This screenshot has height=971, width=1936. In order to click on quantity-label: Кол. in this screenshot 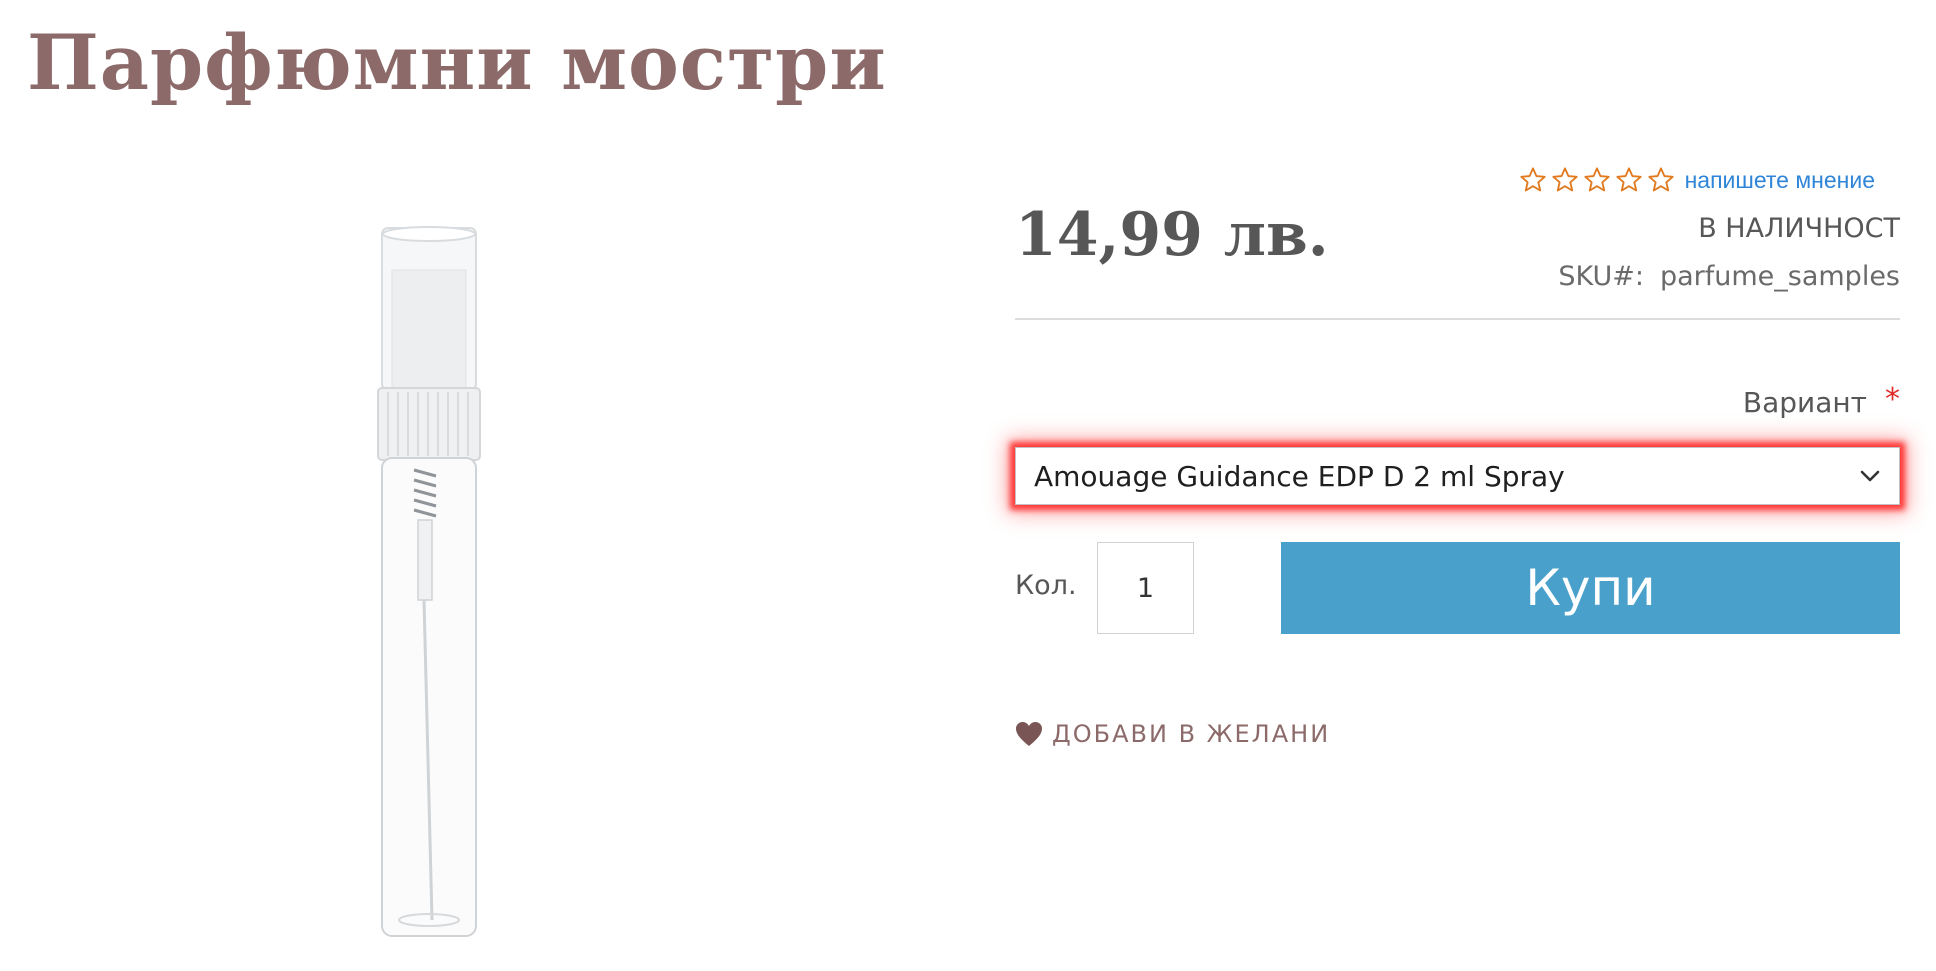, I will do `click(1046, 585)`.